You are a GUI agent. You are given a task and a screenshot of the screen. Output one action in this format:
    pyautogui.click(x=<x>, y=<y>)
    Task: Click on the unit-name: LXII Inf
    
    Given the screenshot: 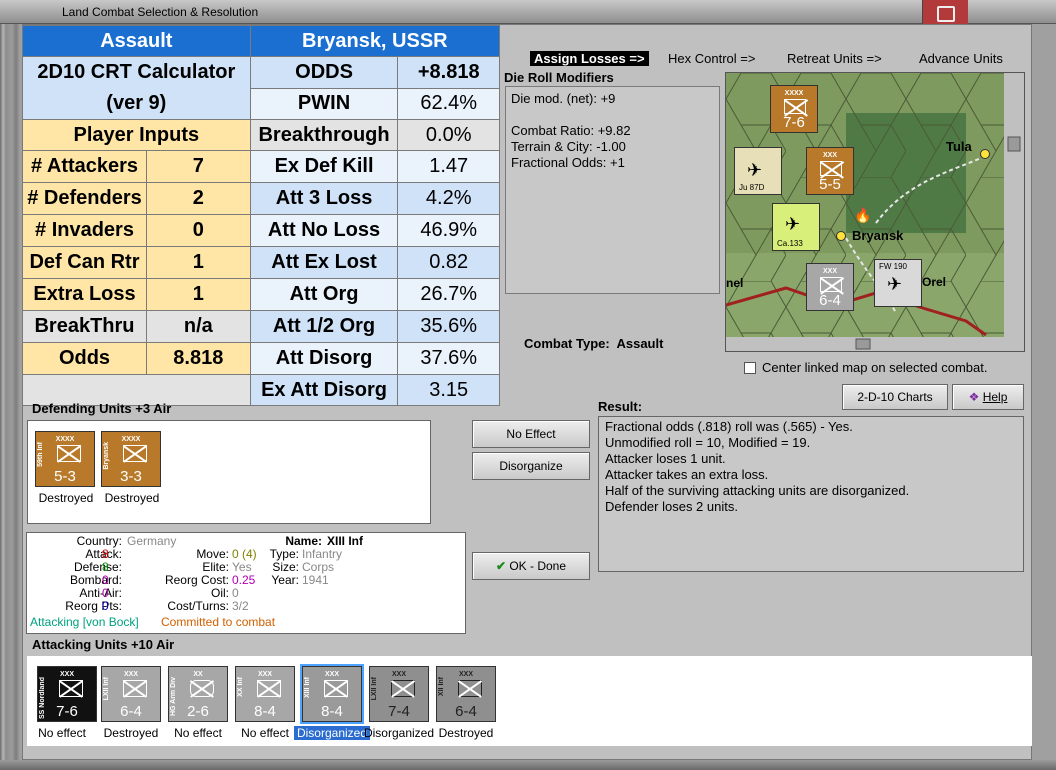 What is the action you would take?
    pyautogui.click(x=374, y=689)
    